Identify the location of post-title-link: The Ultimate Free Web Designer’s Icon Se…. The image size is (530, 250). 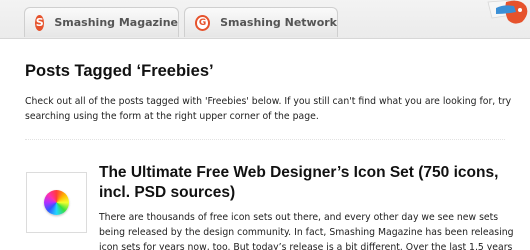
(309, 183).